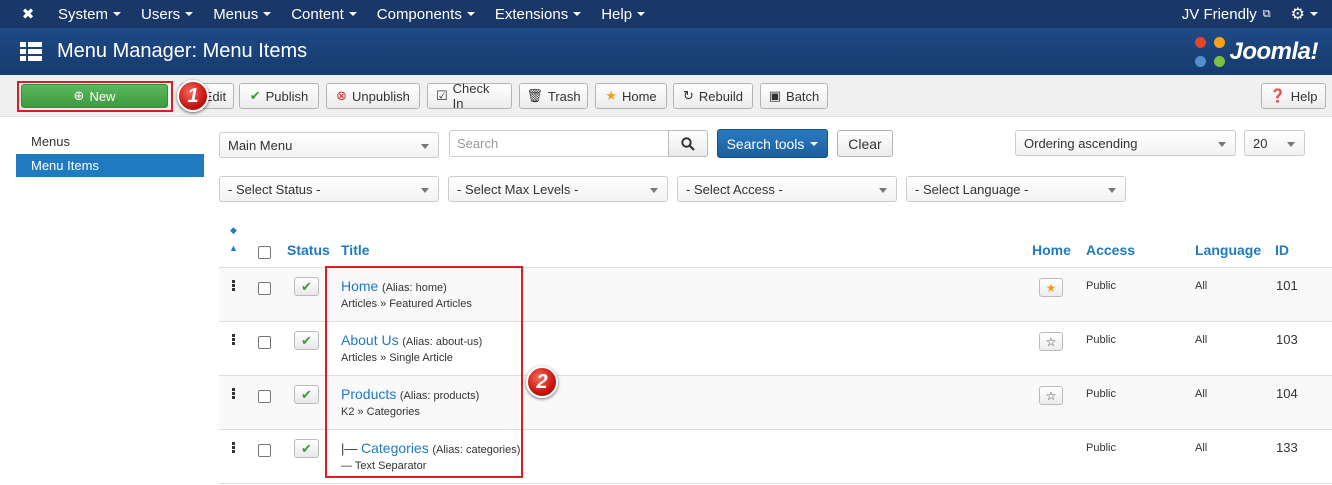  I want to click on menu-select: Main Menu, so click(329, 145).